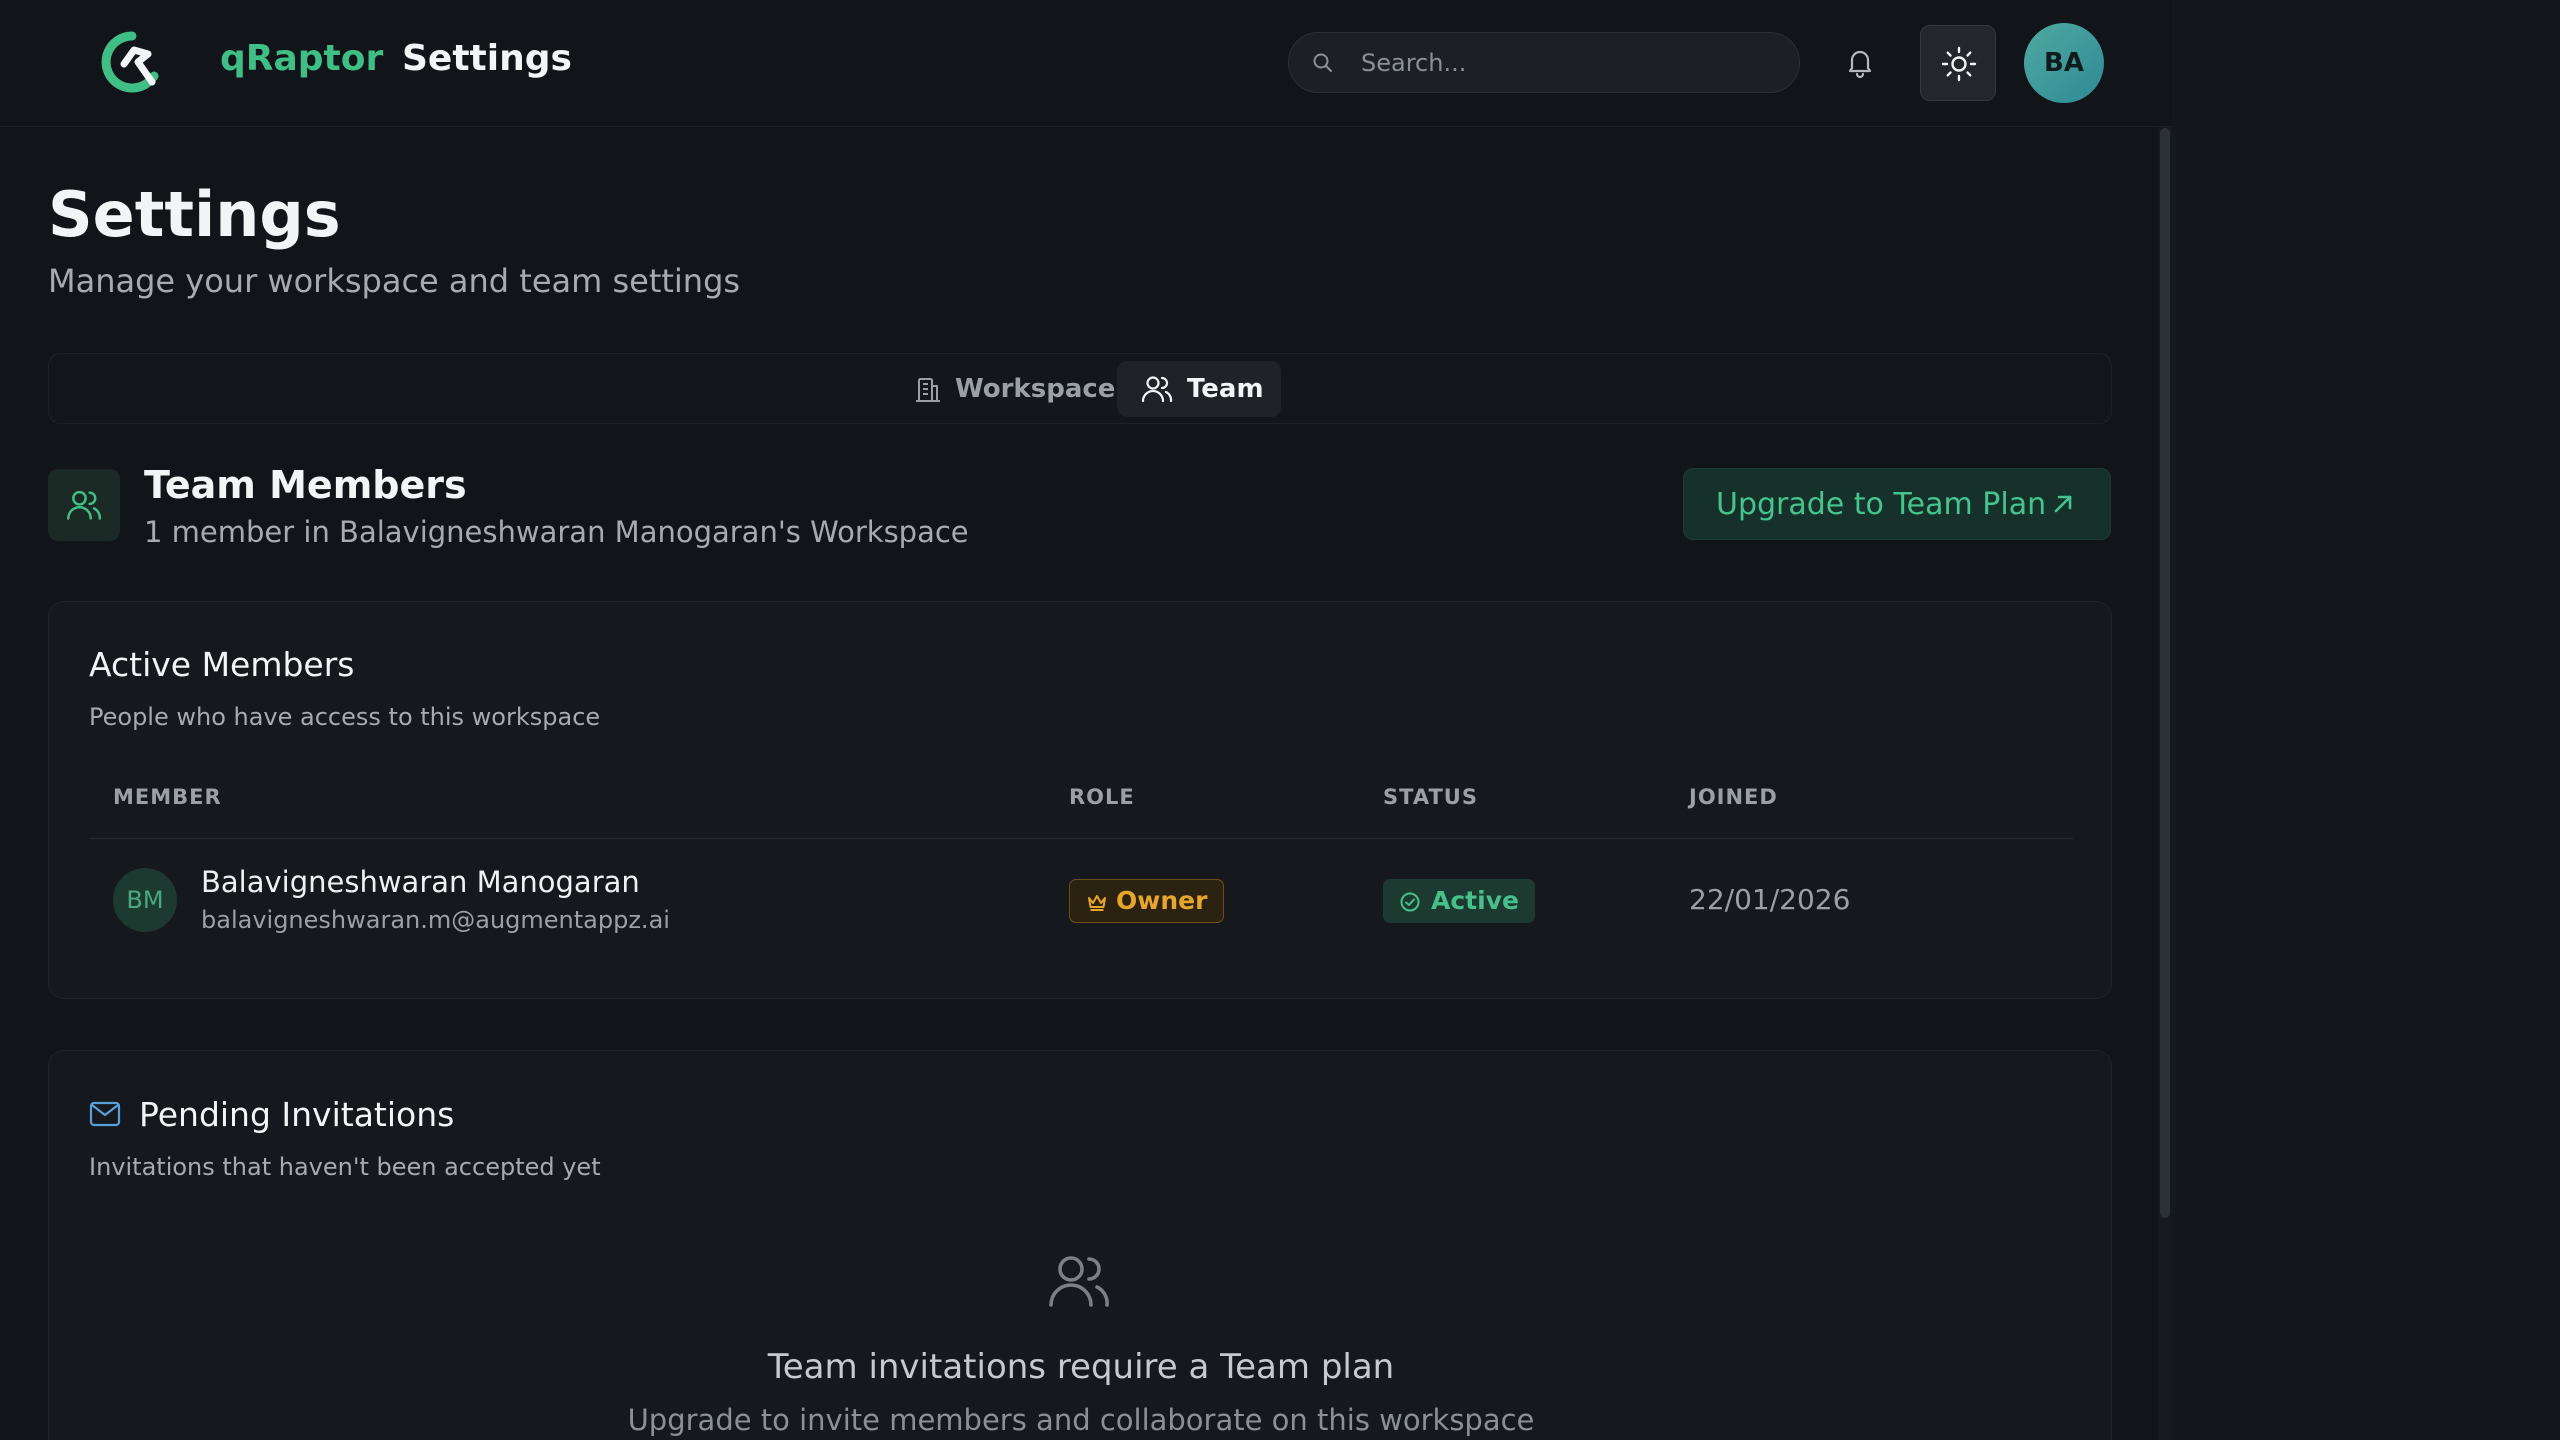 This screenshot has width=2560, height=1440. I want to click on active-members-subtitle: People who have access to this workspace, so click(345, 717).